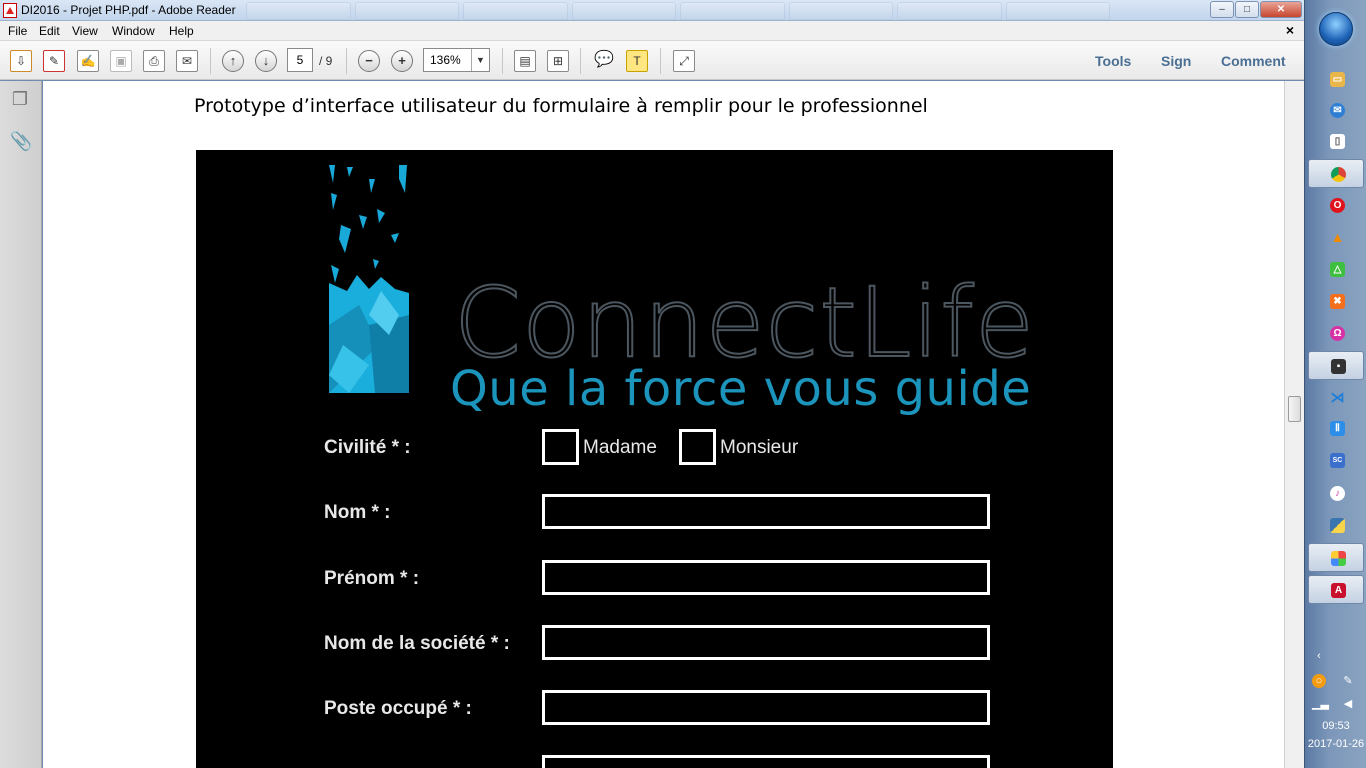 Image resolution: width=1366 pixels, height=768 pixels. What do you see at coordinates (1281, 9) in the screenshot?
I see `close-window-button: ✕` at bounding box center [1281, 9].